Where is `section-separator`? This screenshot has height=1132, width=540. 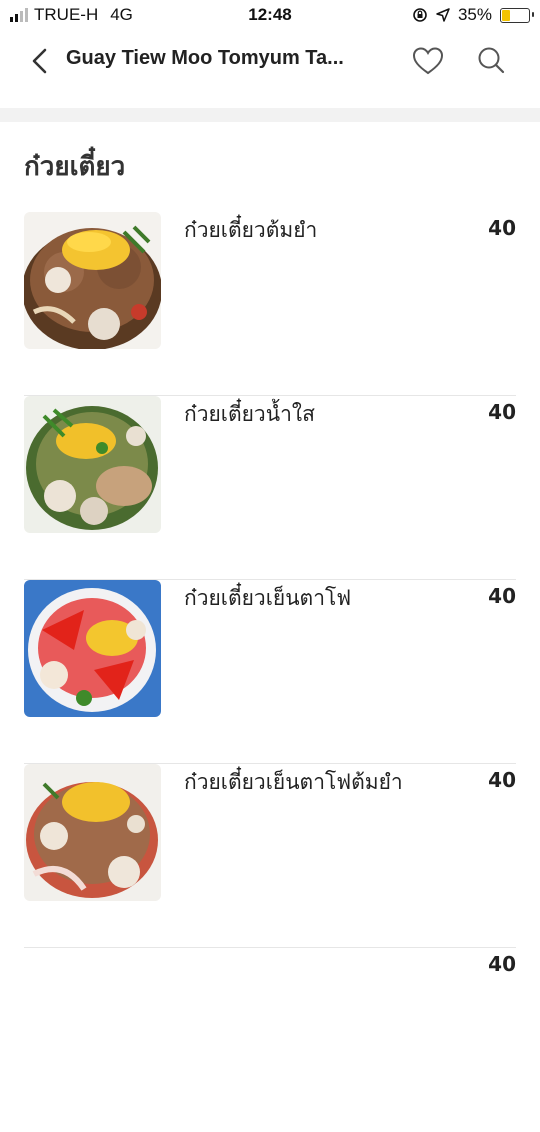
section-separator is located at coordinates (270, 115).